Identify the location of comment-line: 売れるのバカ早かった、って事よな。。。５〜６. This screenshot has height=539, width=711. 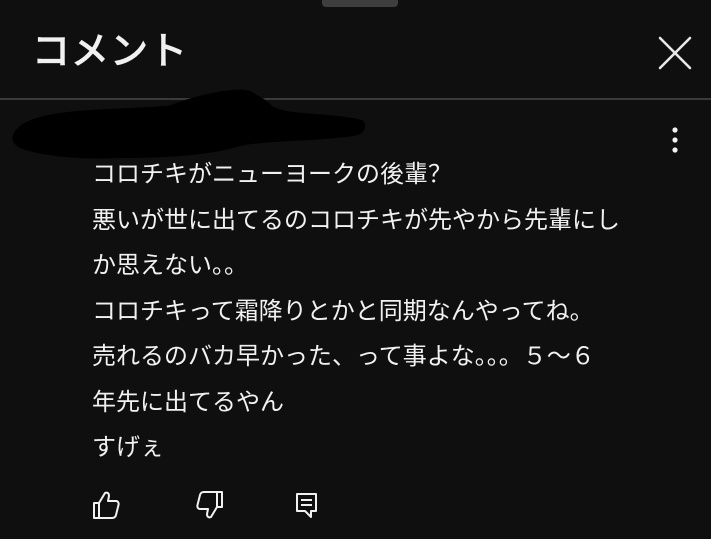
(343, 356).